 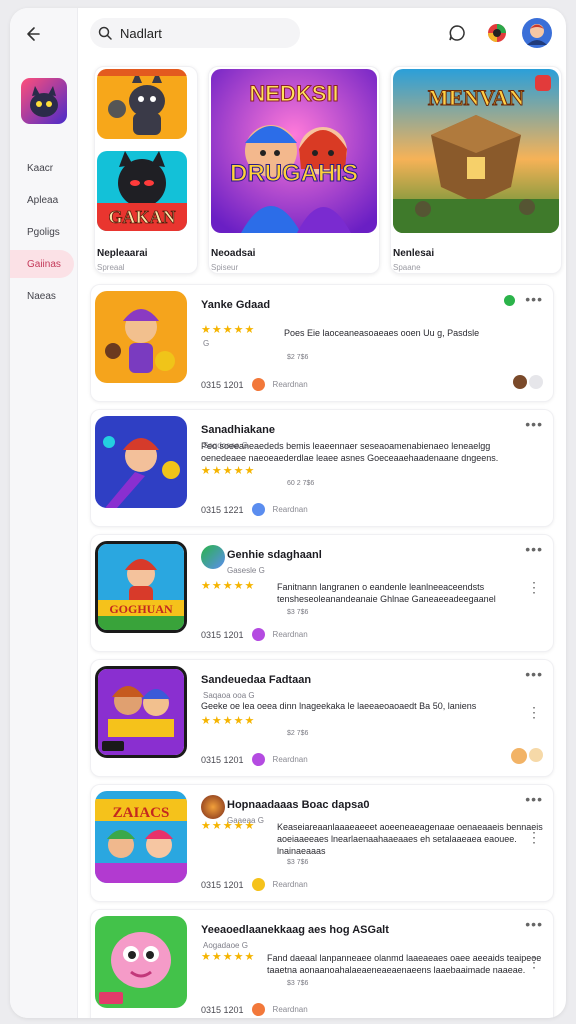 I want to click on game-title: Sandeuedaa Fadtaan, so click(x=256, y=680).